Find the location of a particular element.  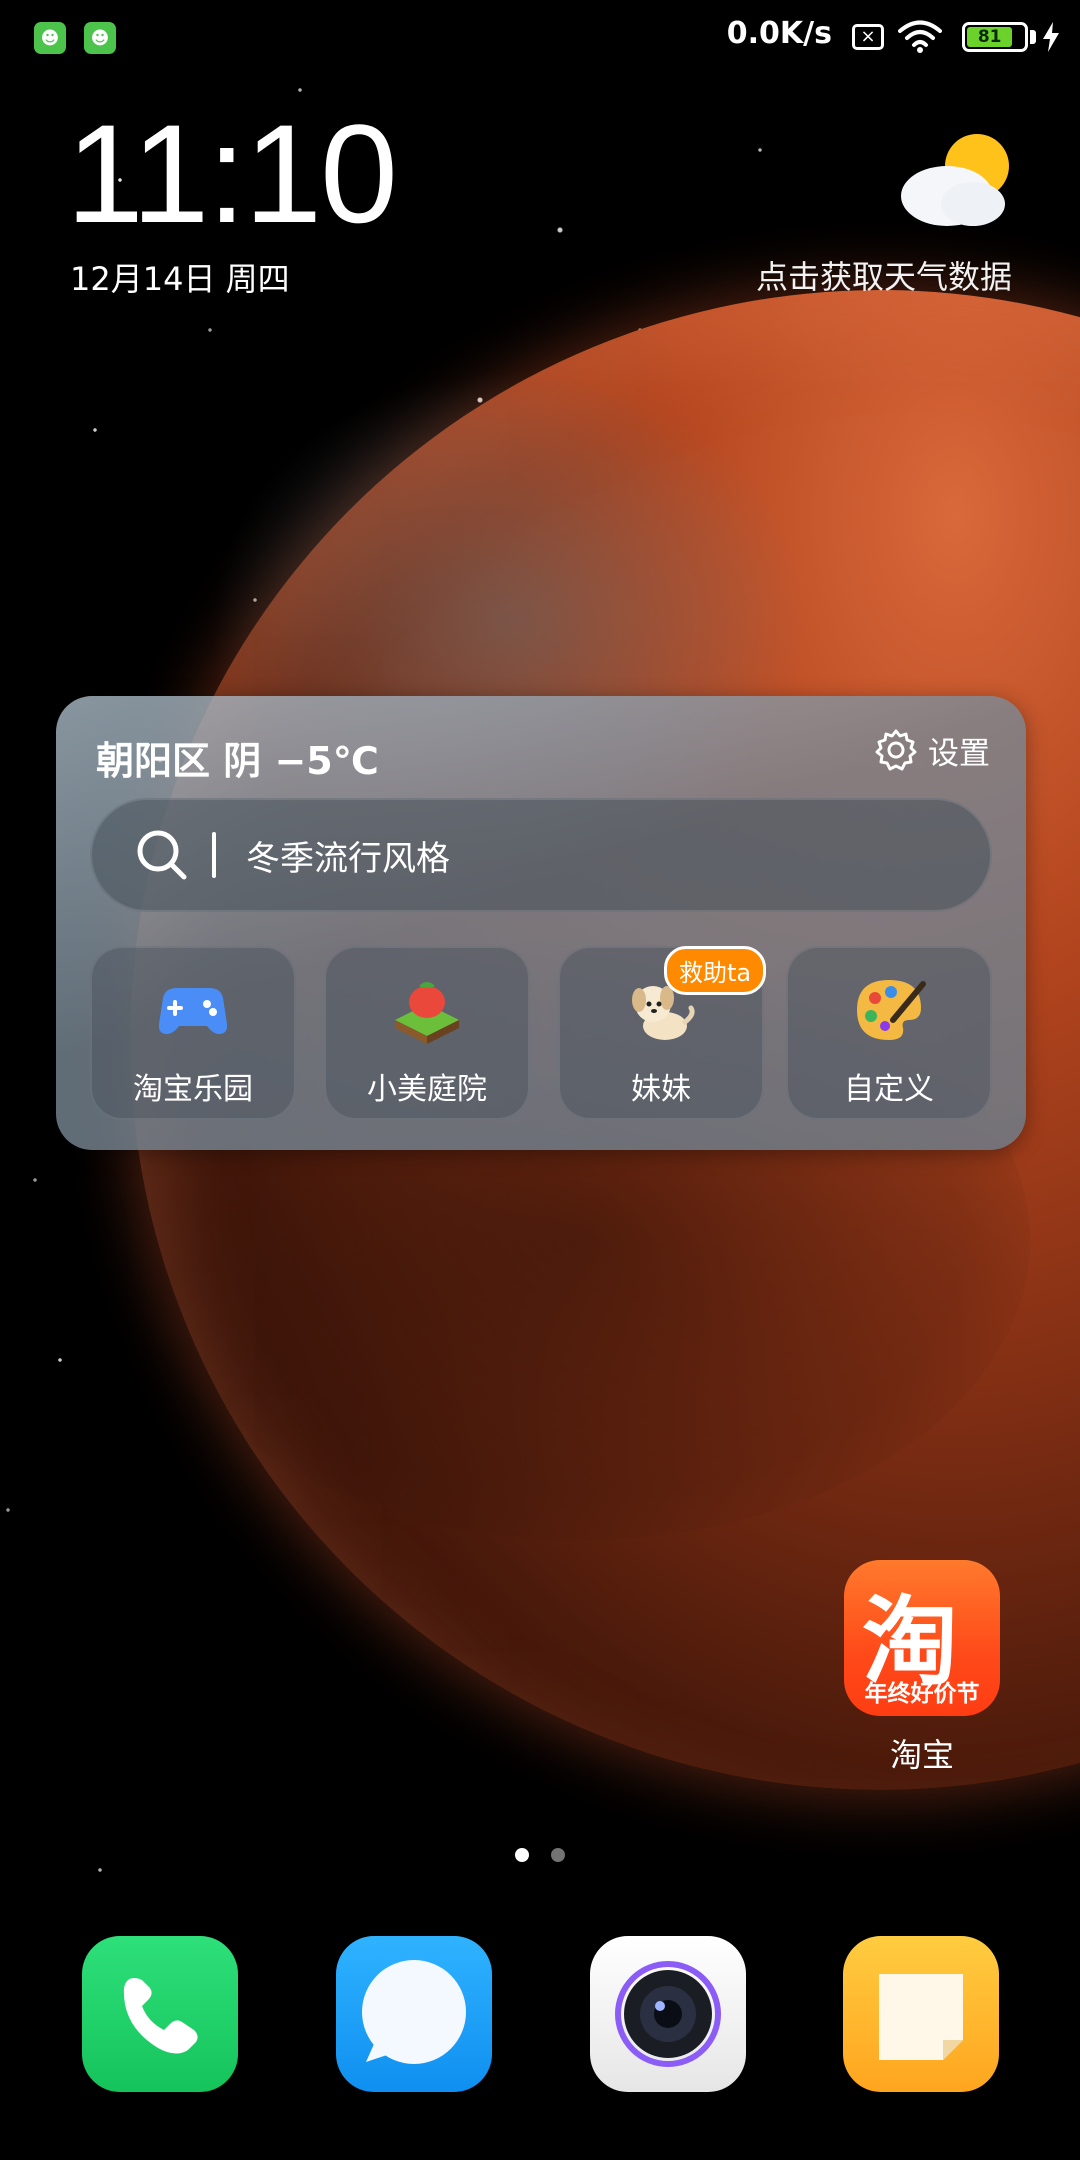

search-query-text: 冬季流行风格 is located at coordinates (348, 858).